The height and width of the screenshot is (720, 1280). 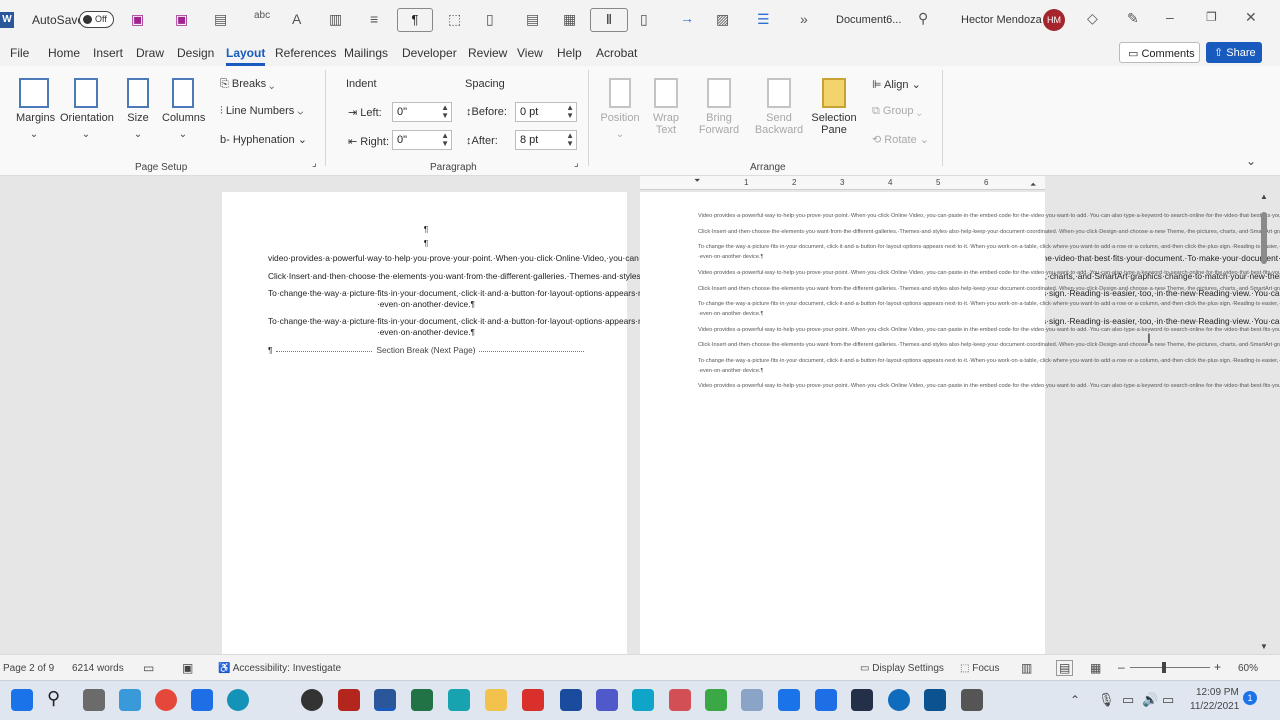 I want to click on dropbox-icon, so click(x=202, y=700).